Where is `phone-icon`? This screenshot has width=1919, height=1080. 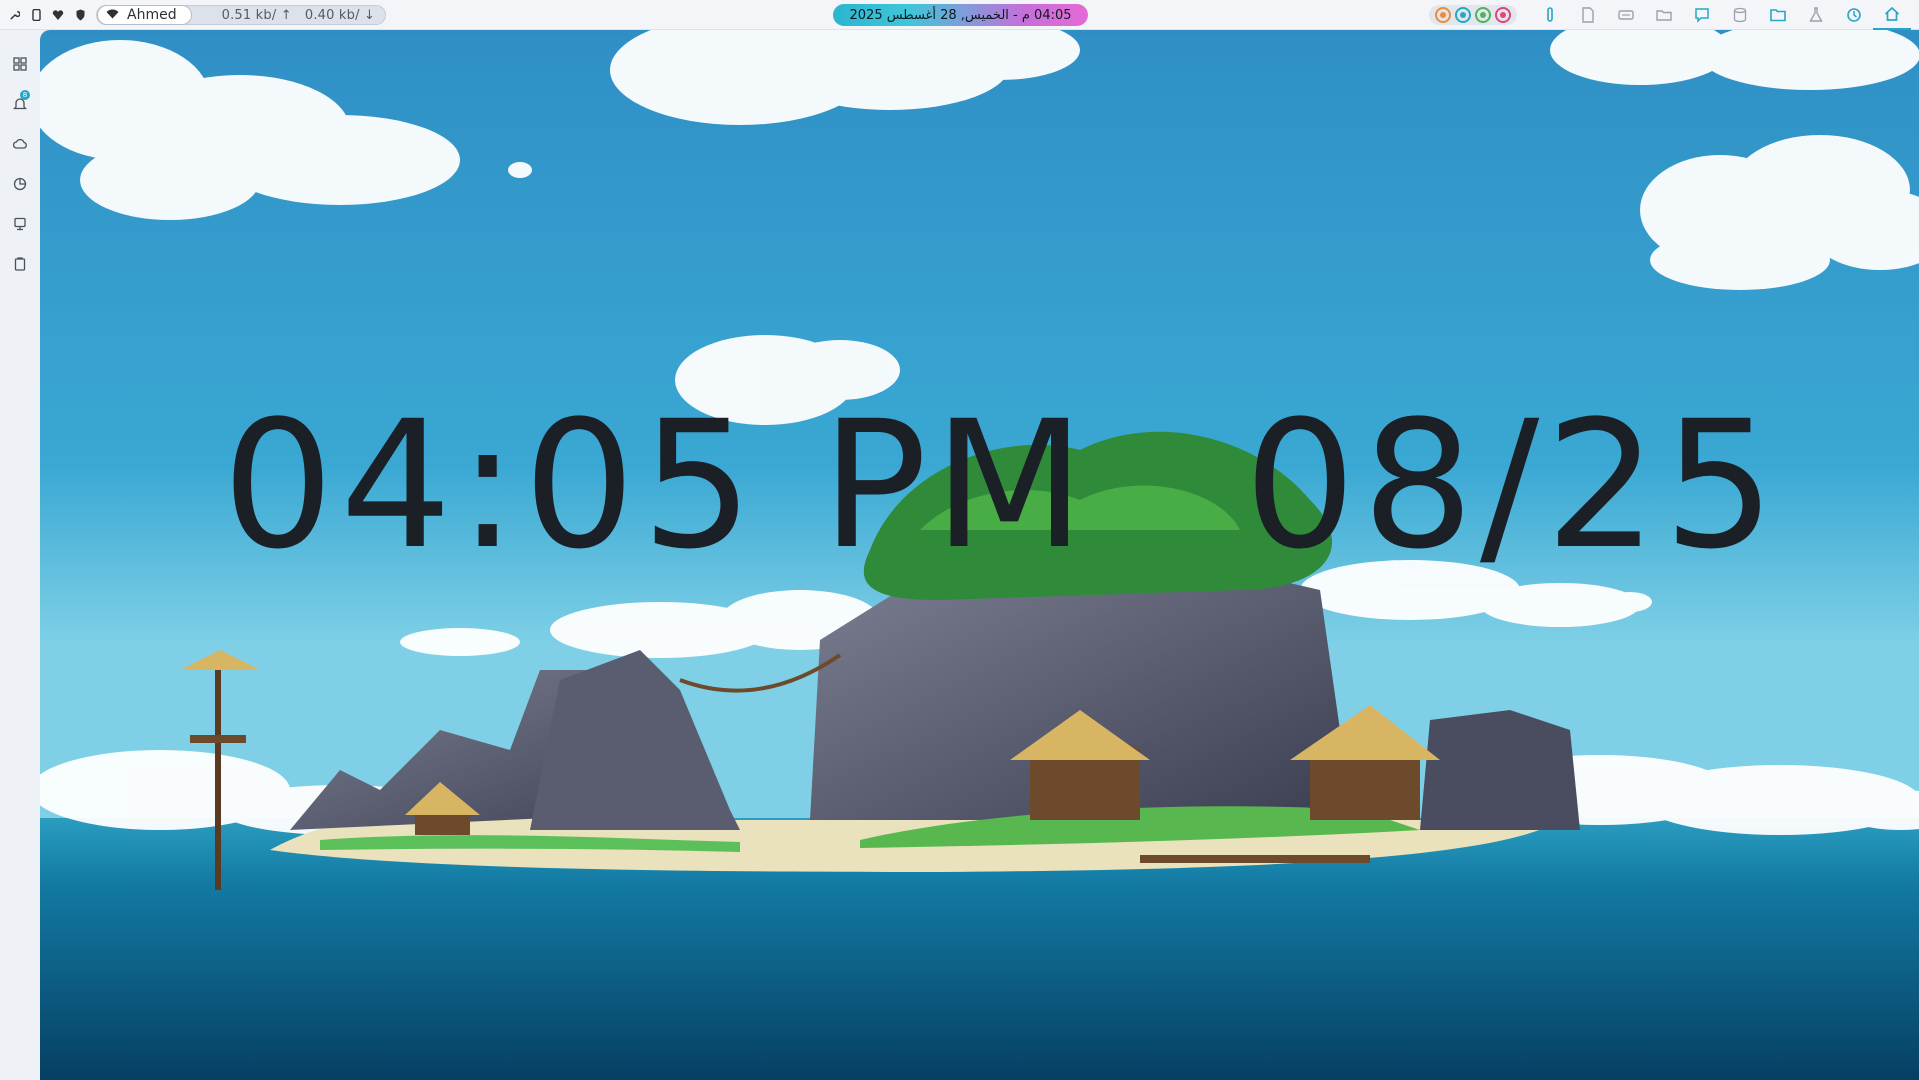 phone-icon is located at coordinates (36, 15).